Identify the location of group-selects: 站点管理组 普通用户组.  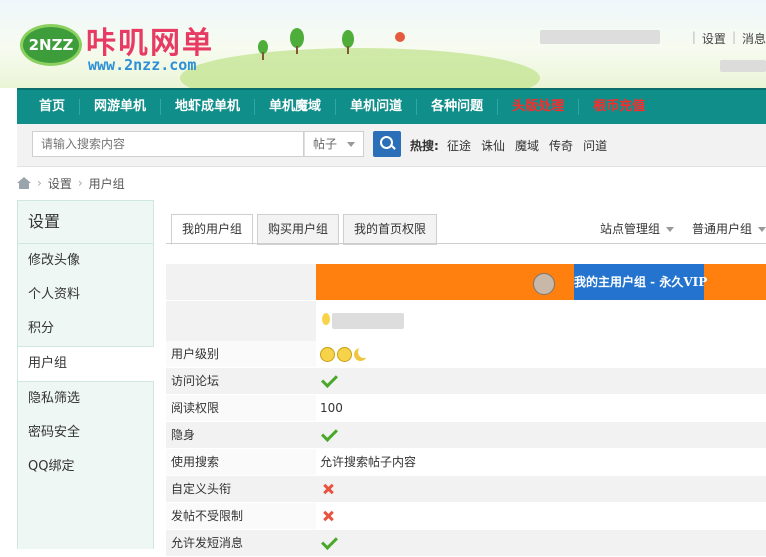
(683, 228).